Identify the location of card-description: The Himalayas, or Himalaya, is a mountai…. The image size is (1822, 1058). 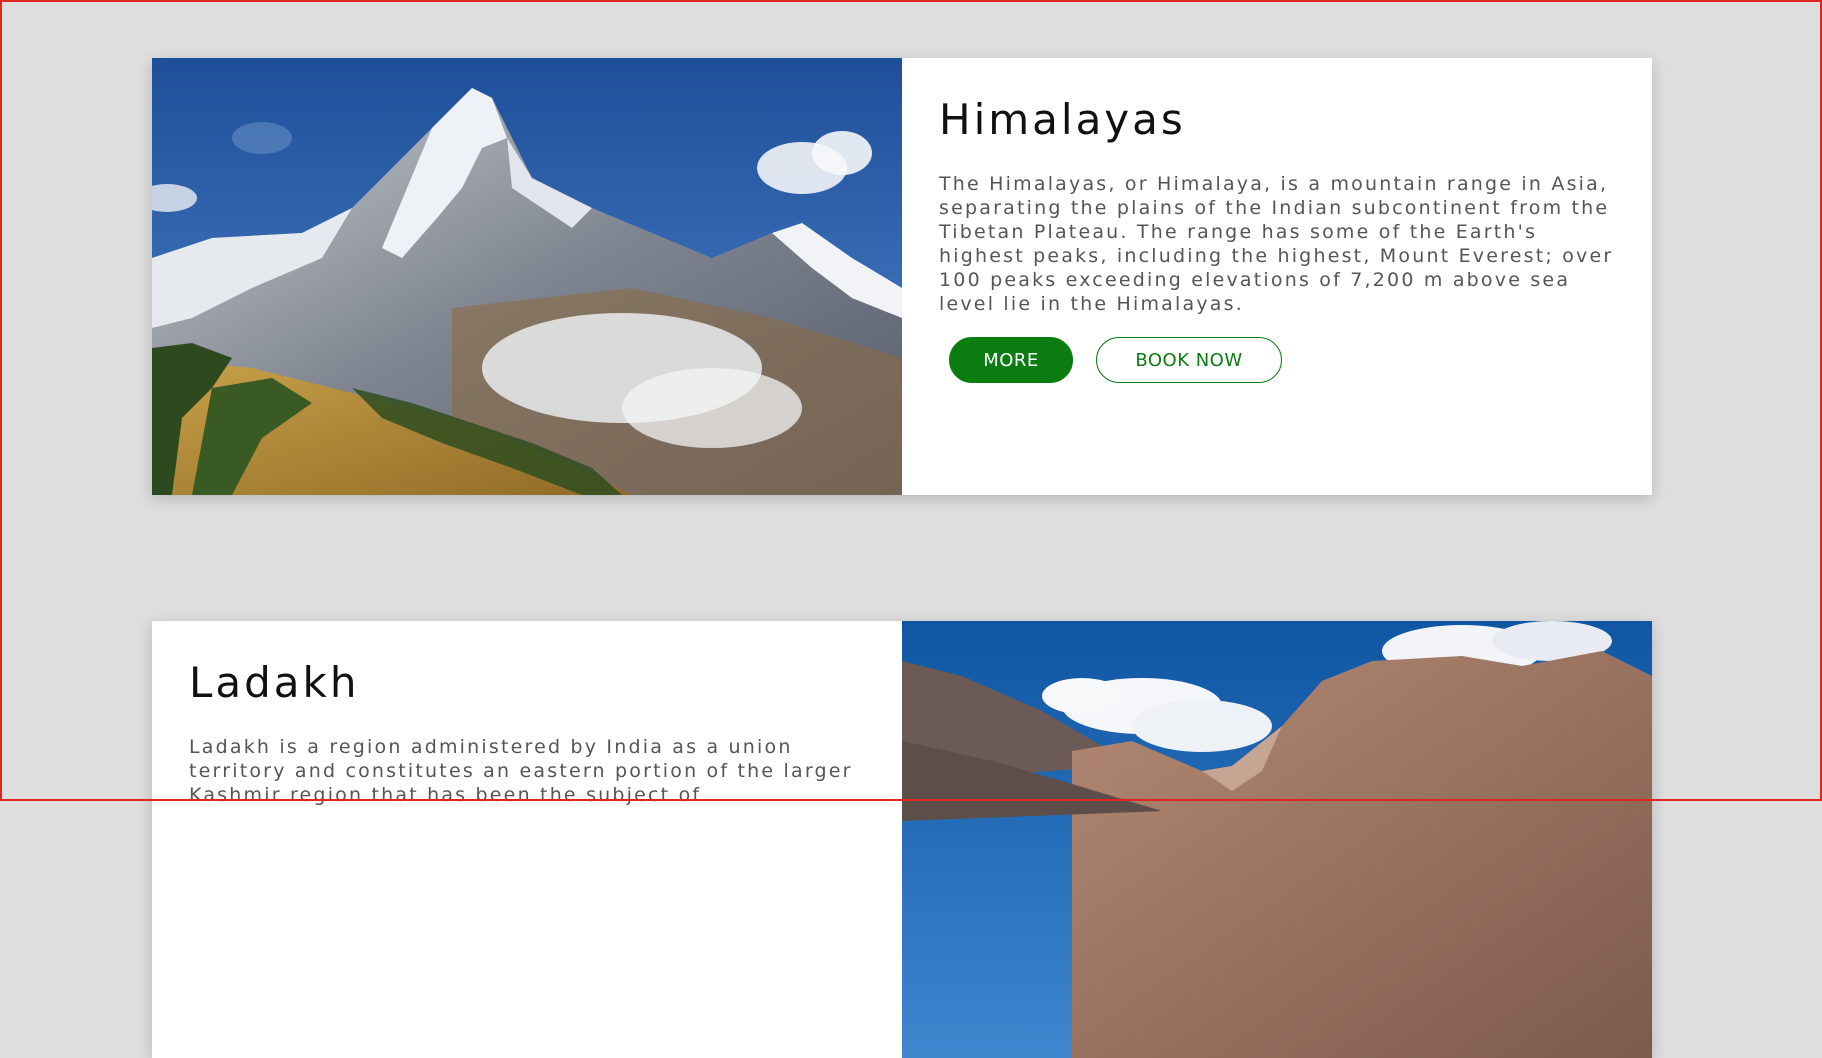
(1276, 244).